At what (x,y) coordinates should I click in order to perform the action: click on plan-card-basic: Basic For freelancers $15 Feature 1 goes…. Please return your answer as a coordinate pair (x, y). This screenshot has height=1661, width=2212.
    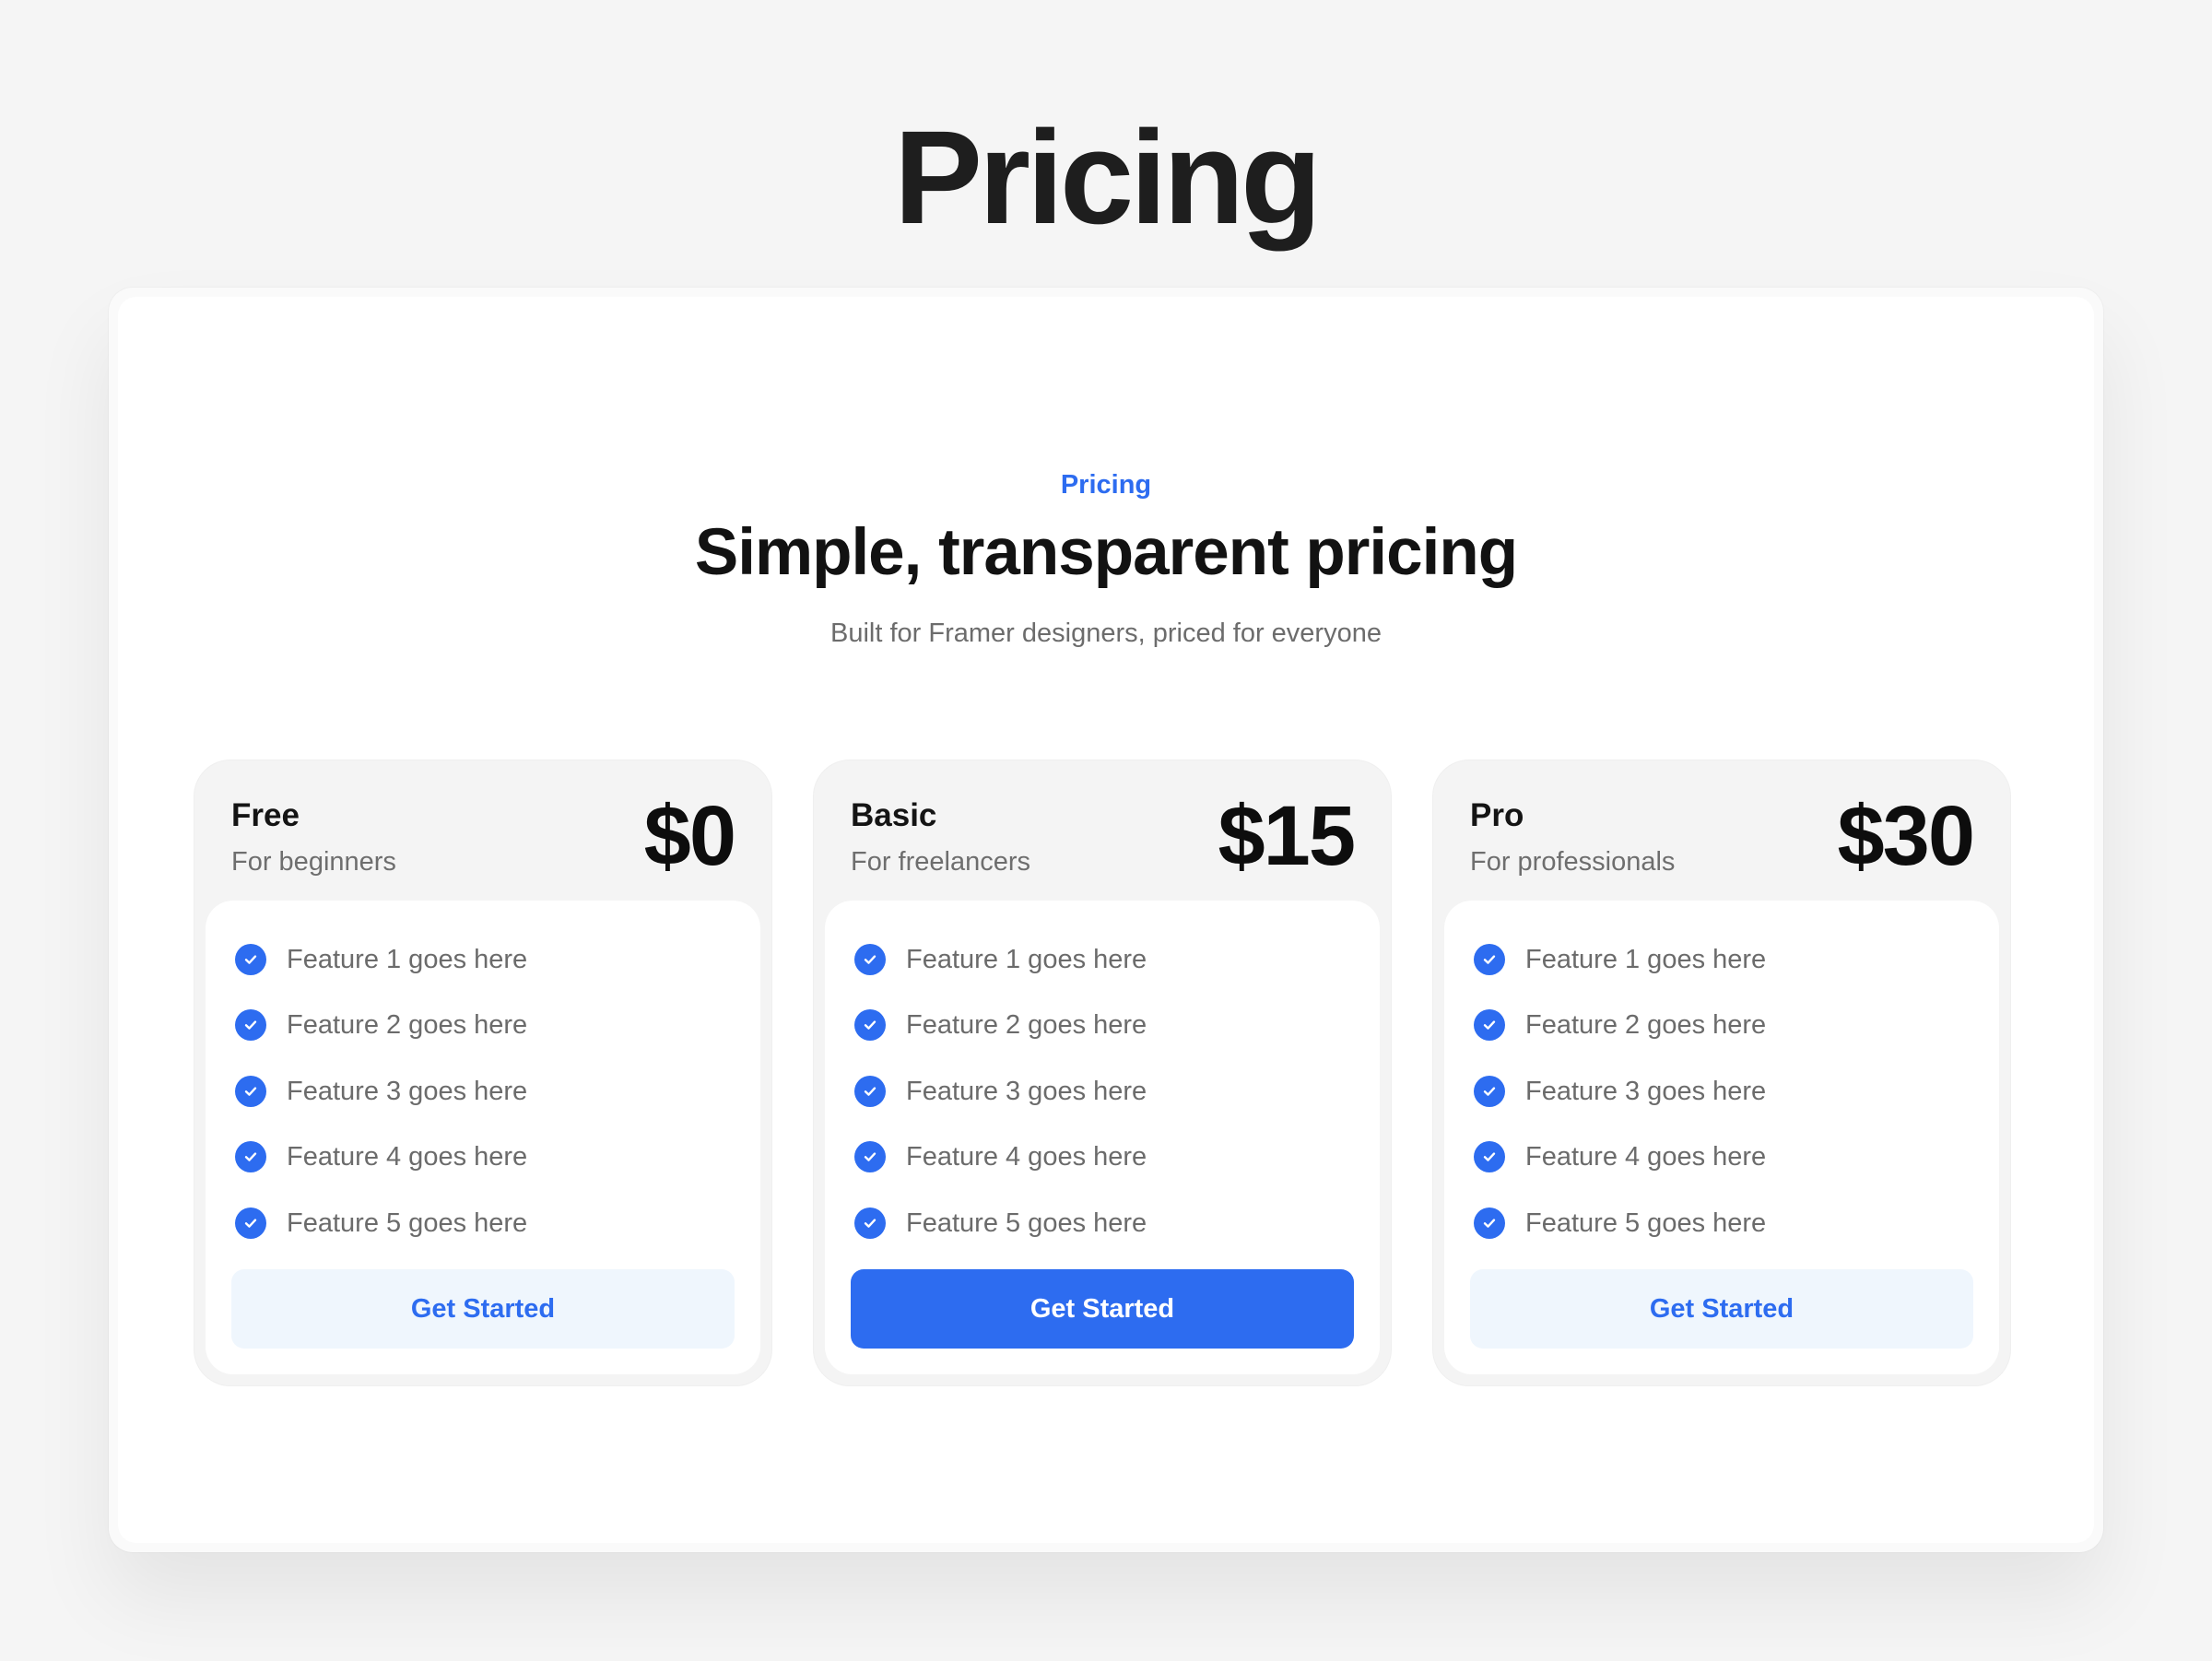
    Looking at the image, I should click on (1102, 1073).